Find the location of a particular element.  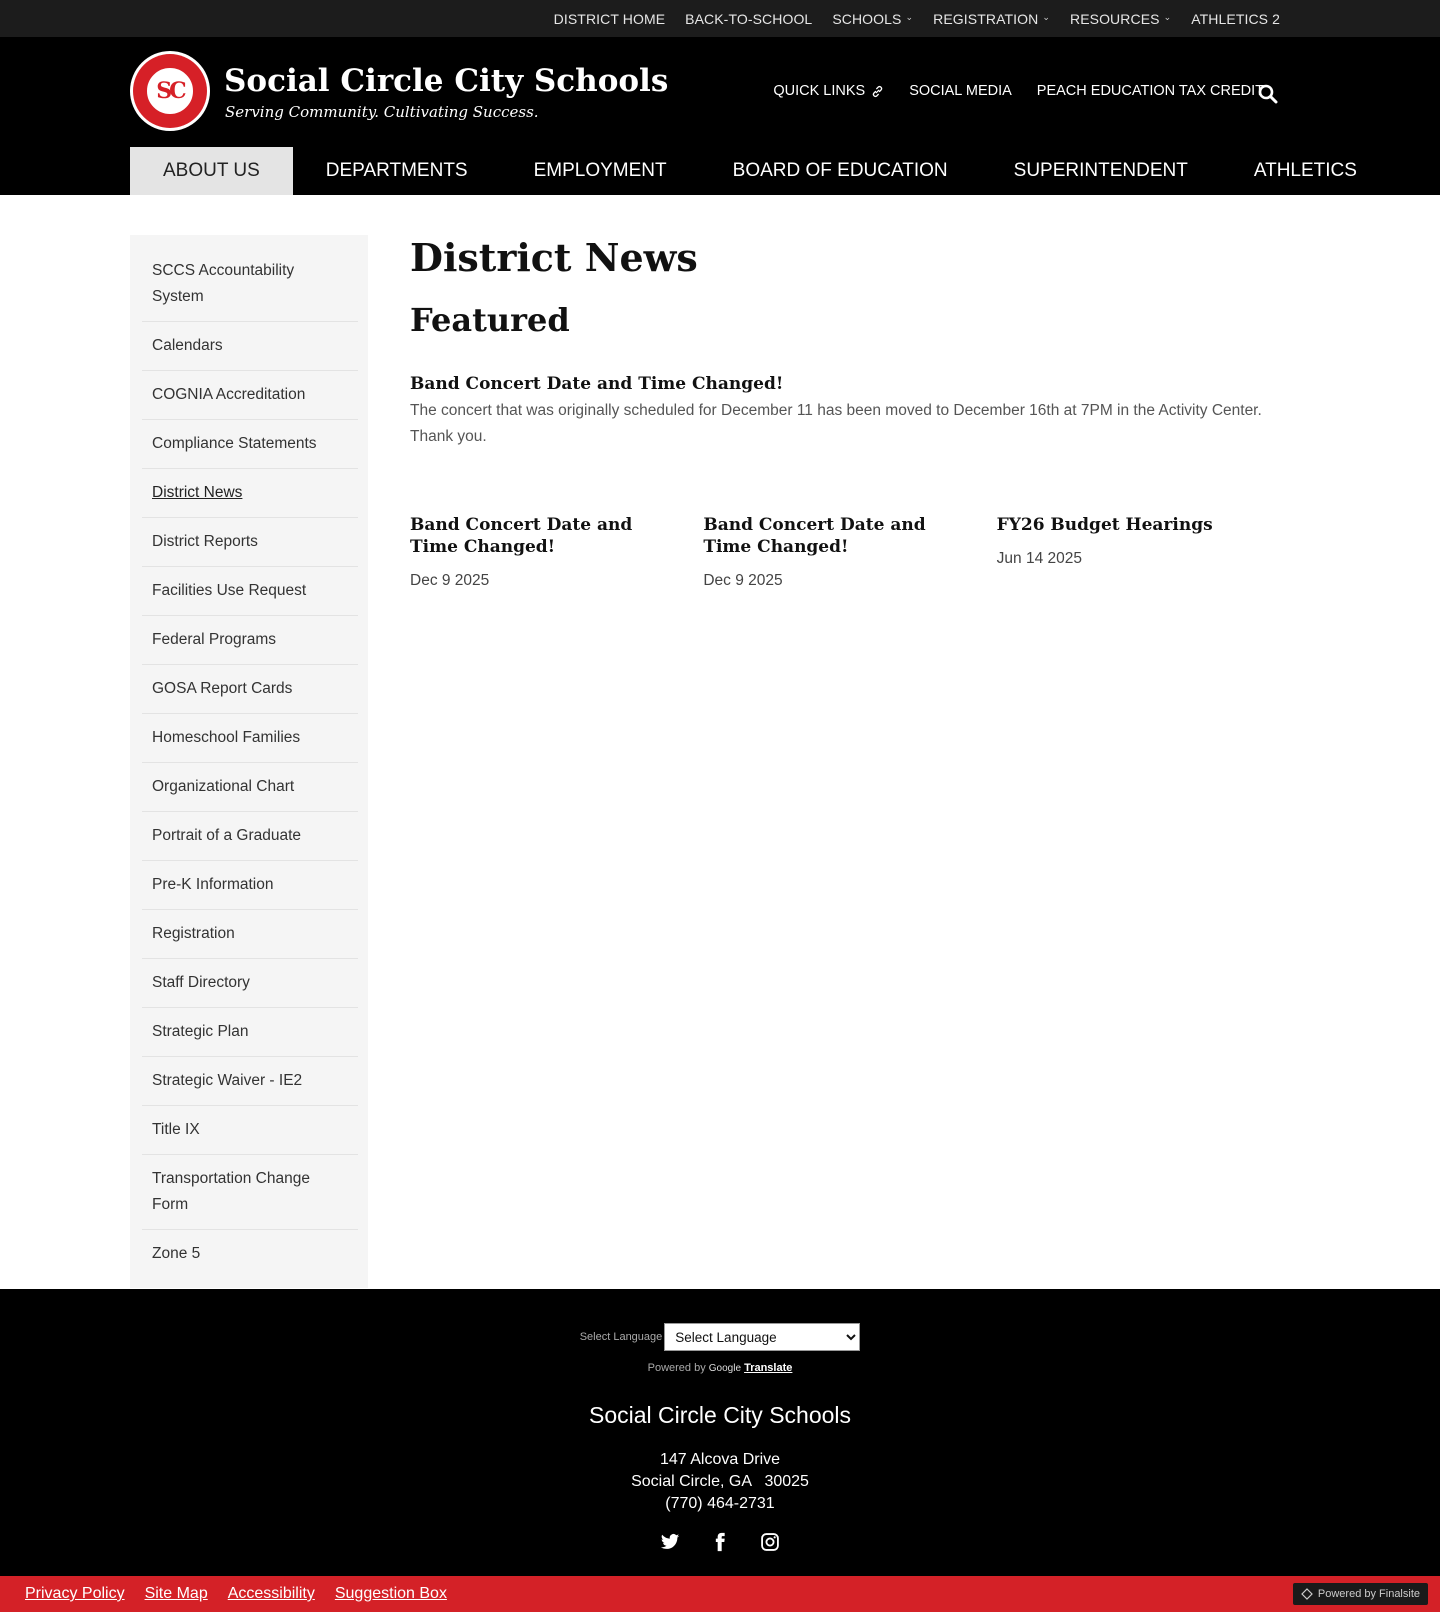

featured-heading: Featured is located at coordinates (490, 320).